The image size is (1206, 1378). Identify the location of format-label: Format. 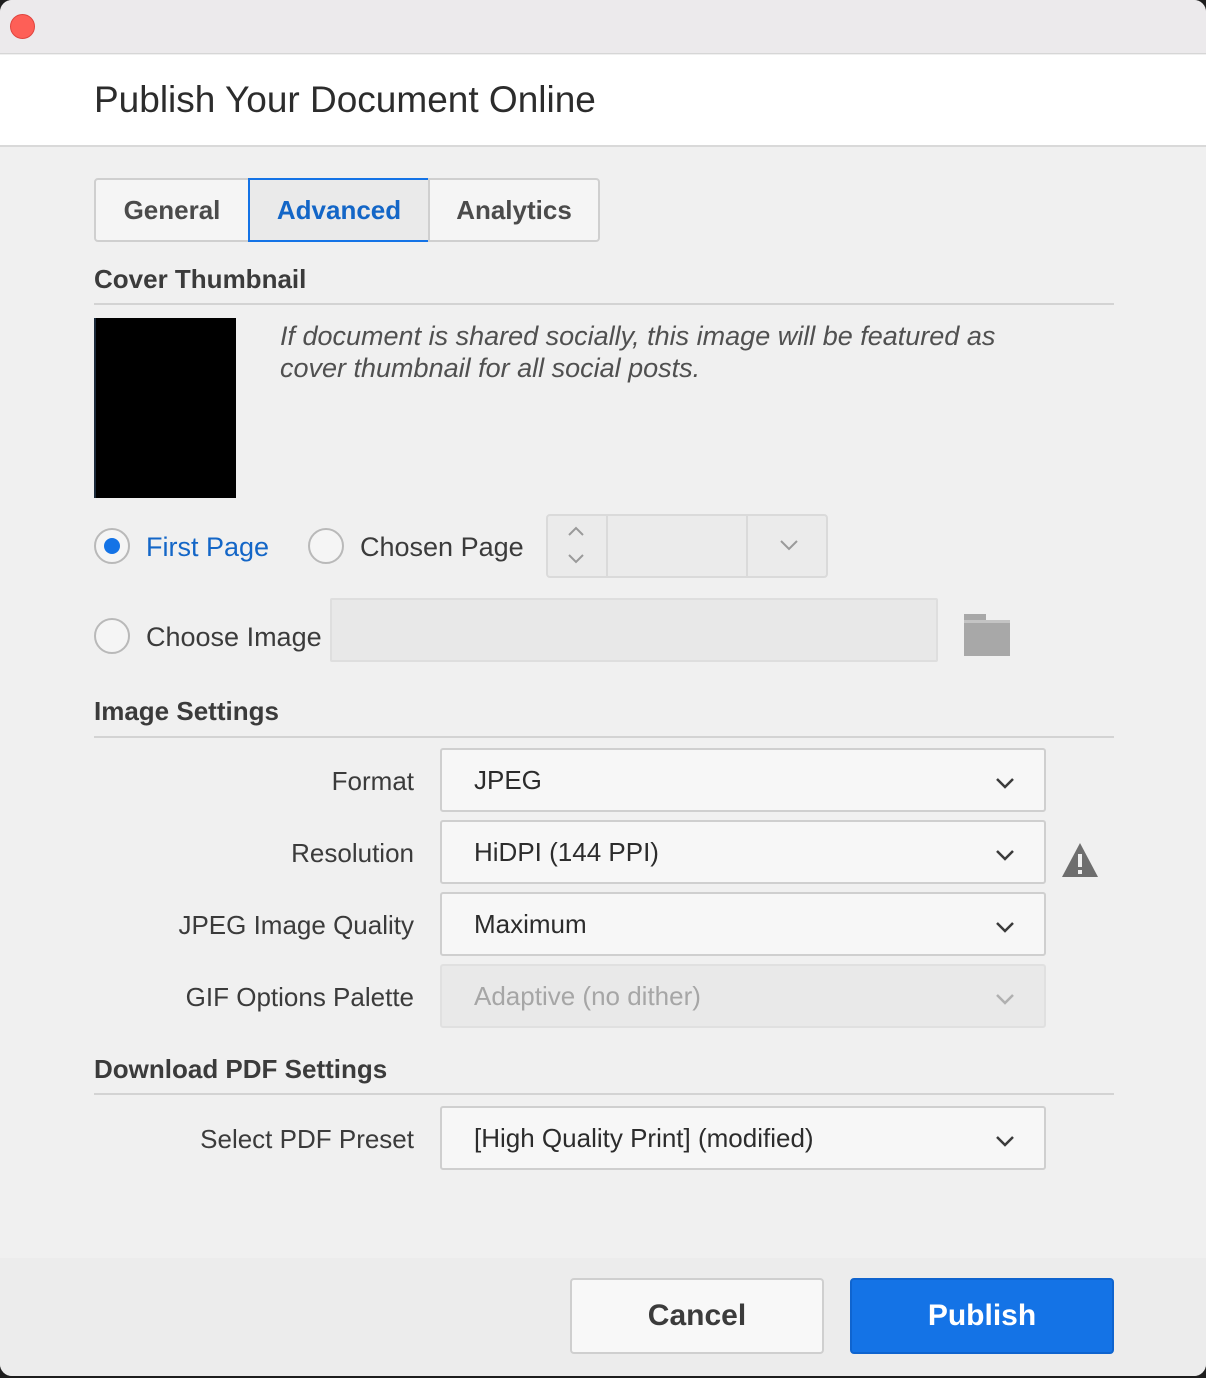
(372, 781).